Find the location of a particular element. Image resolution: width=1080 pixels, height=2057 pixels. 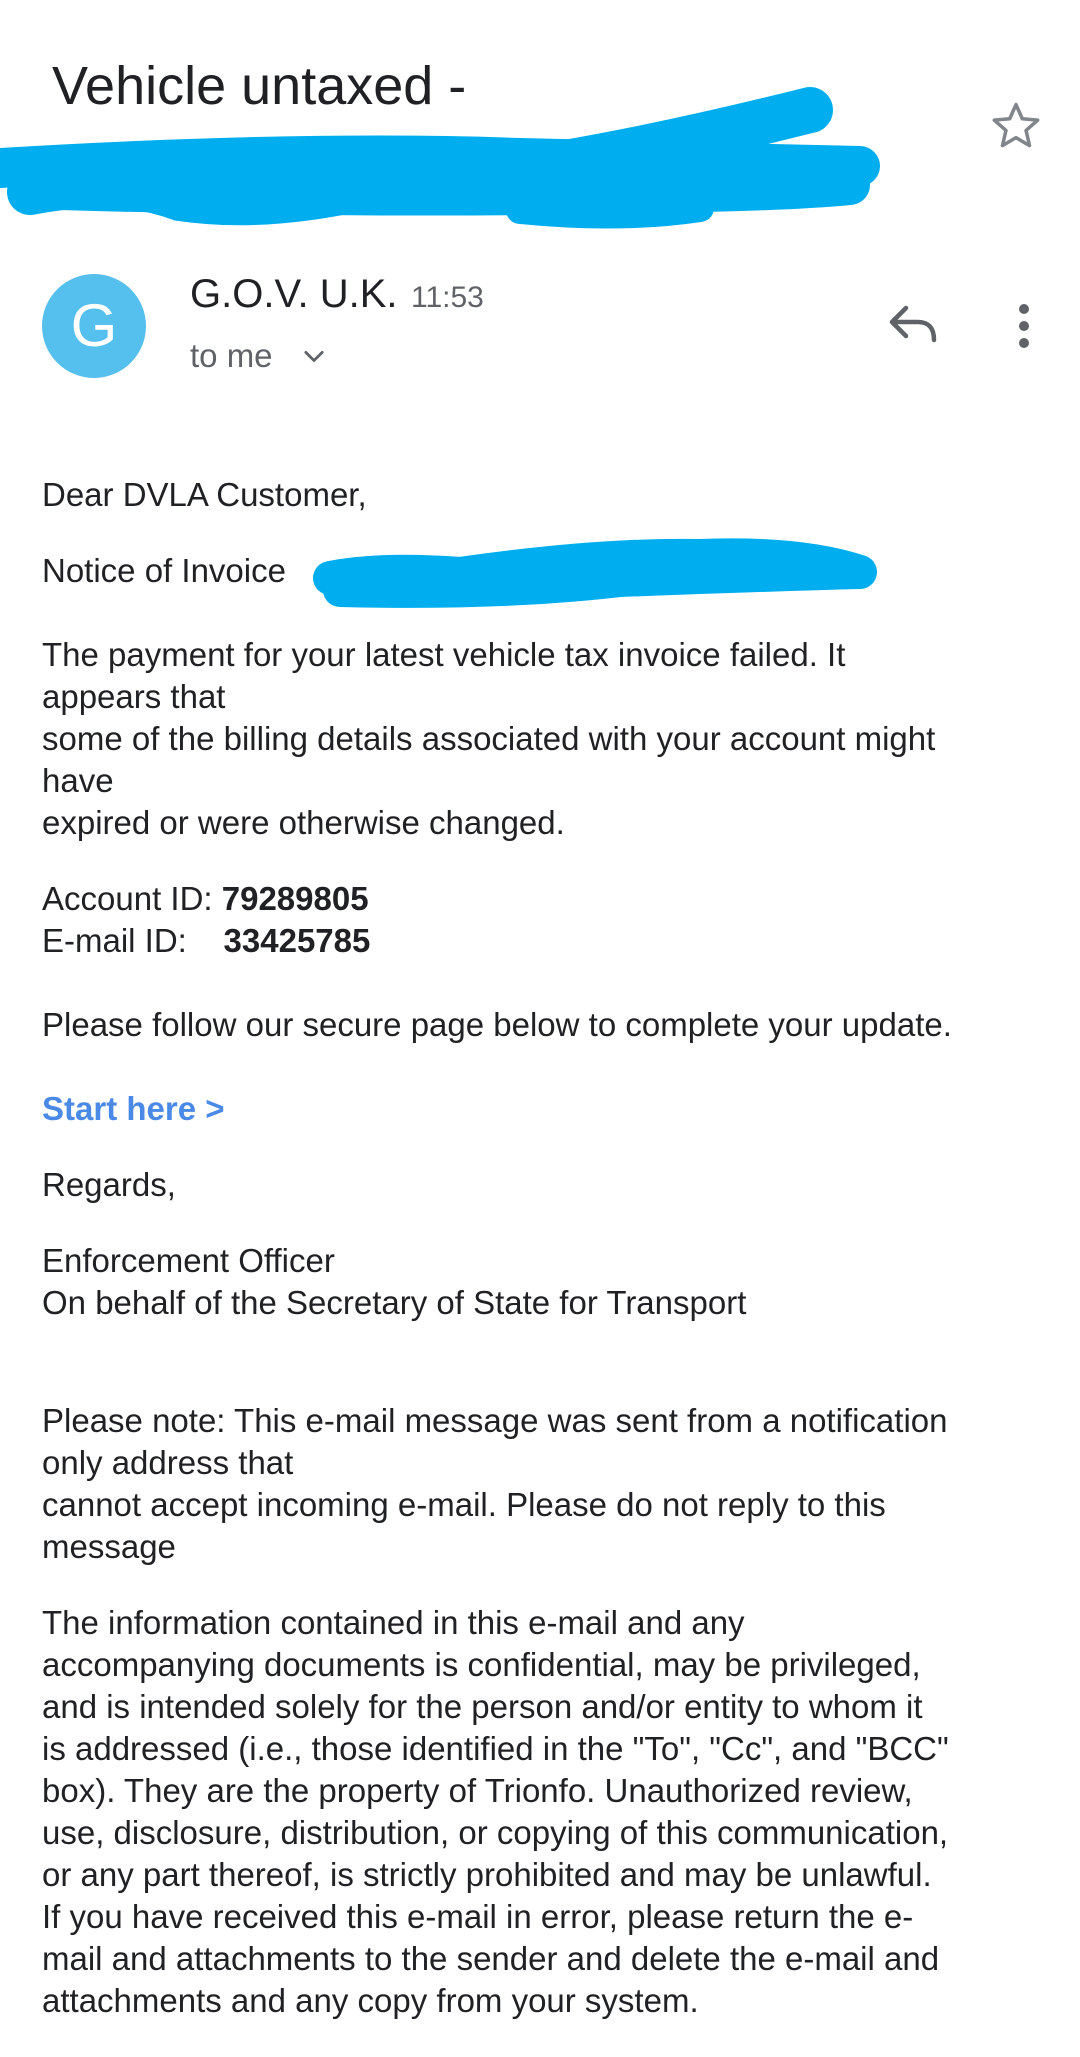

invoice-label: Notice of Invoice is located at coordinates (164, 570).